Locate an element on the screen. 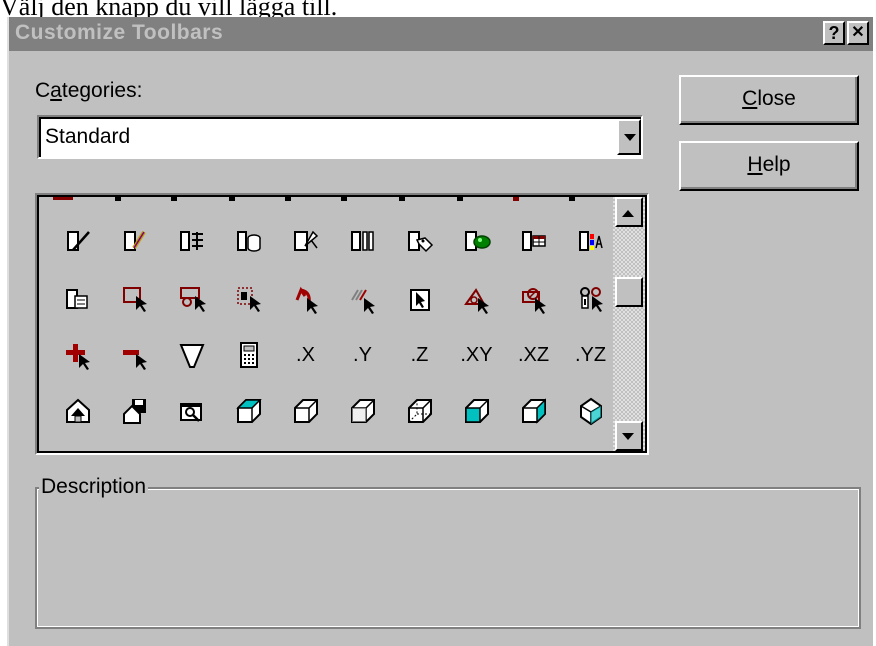 The height and width of the screenshot is (646, 876). context-help-button: ? is located at coordinates (834, 33).